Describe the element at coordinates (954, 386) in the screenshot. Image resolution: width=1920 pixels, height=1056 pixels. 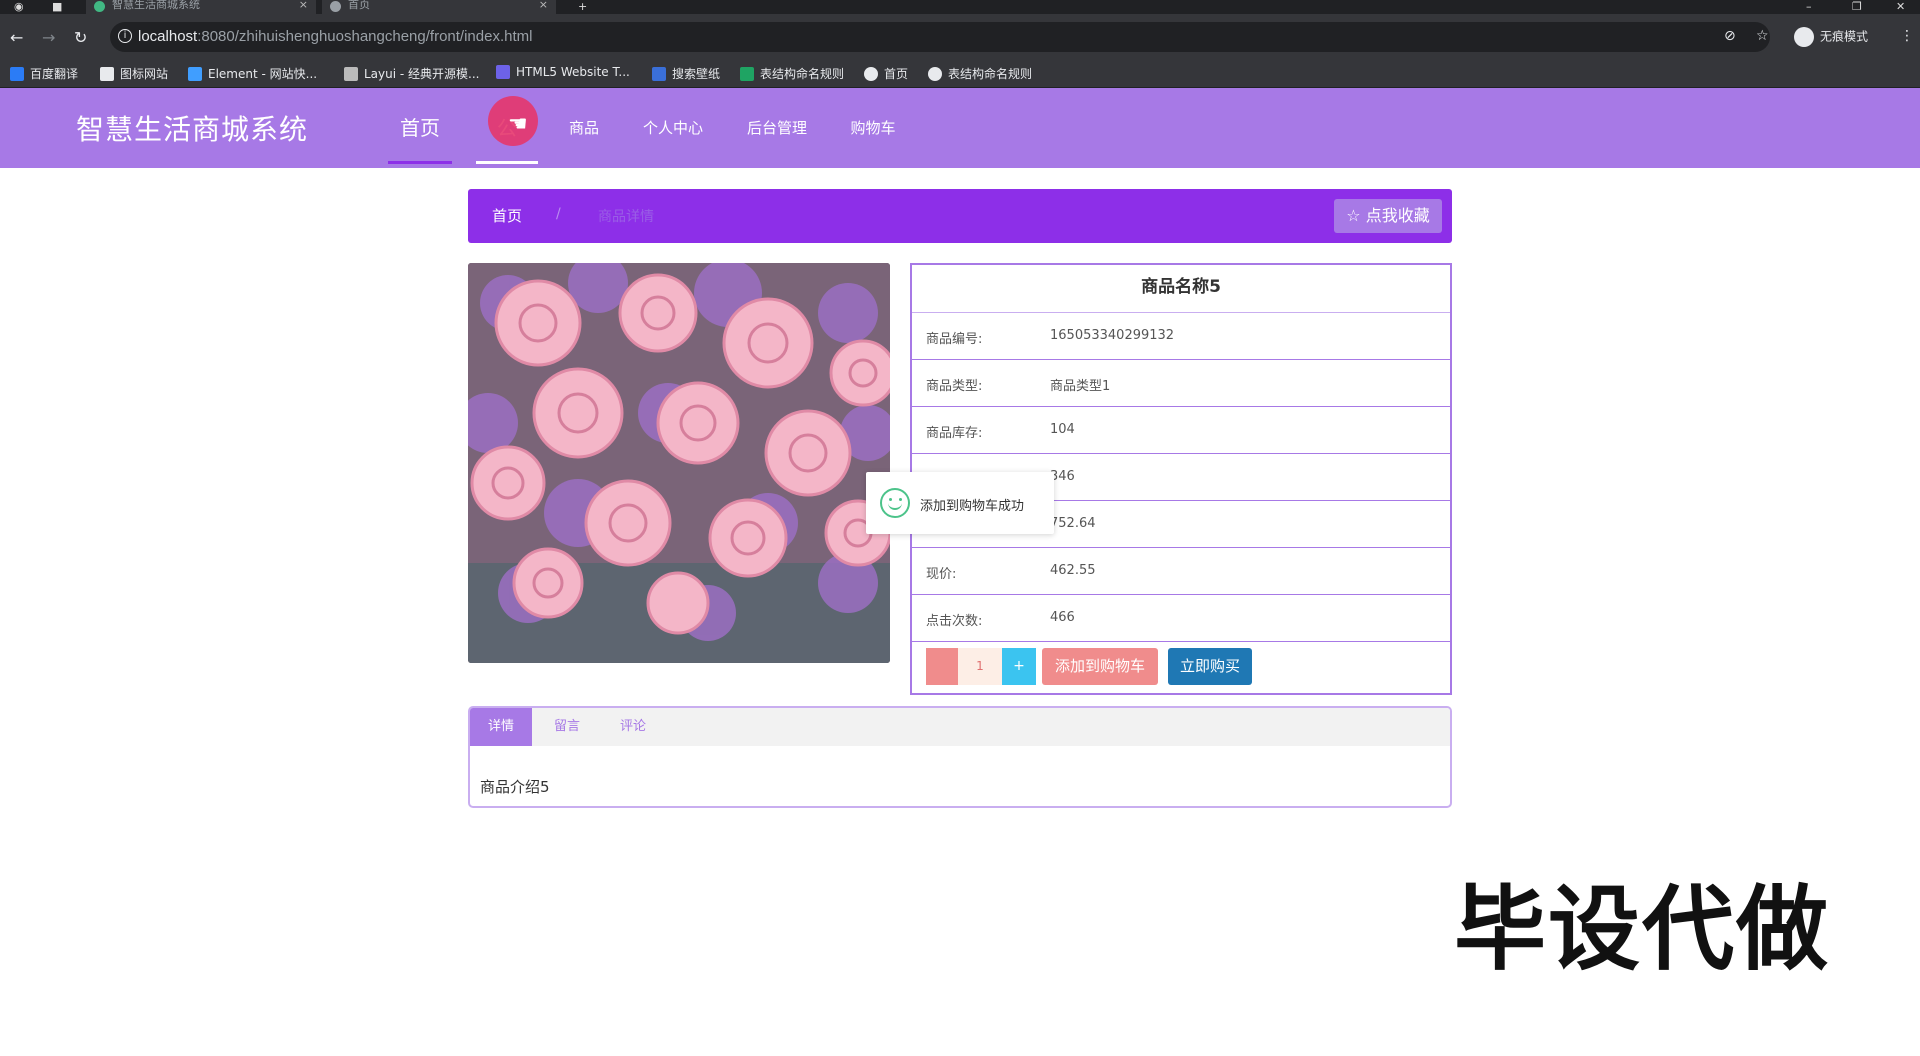
I see `info-key: 商品类型:` at that location.